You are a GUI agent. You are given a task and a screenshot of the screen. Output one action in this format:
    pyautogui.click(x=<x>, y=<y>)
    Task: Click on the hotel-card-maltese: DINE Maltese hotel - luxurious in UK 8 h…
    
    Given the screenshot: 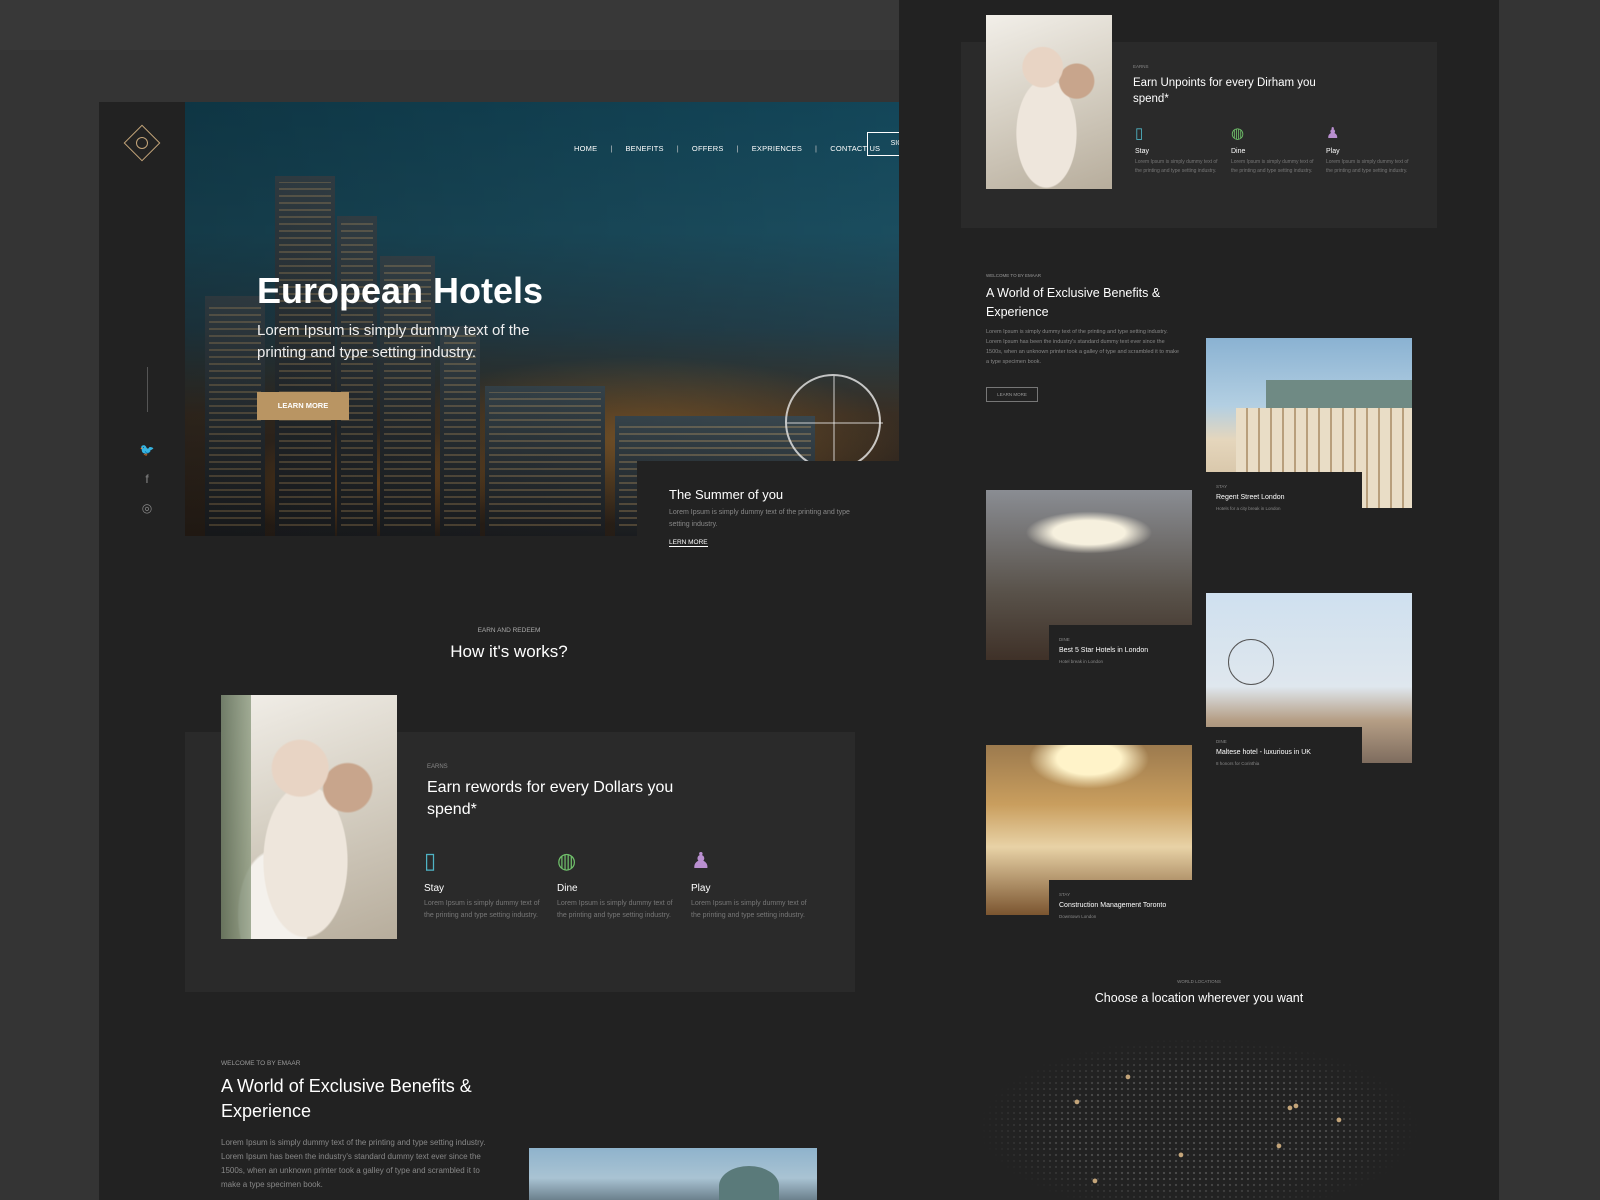 What is the action you would take?
    pyautogui.click(x=1284, y=753)
    